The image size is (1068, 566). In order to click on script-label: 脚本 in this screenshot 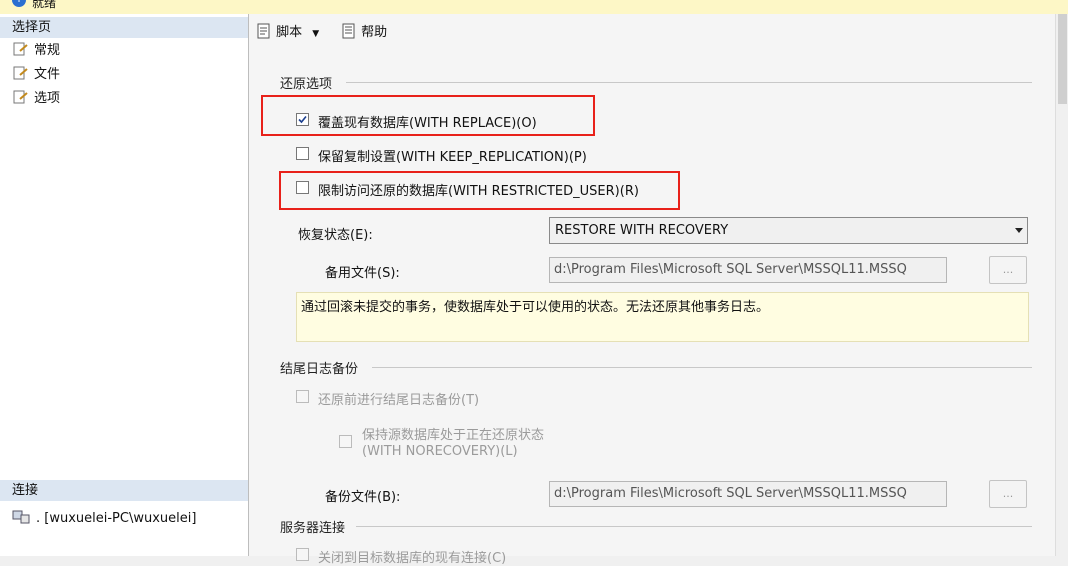, I will do `click(289, 32)`.